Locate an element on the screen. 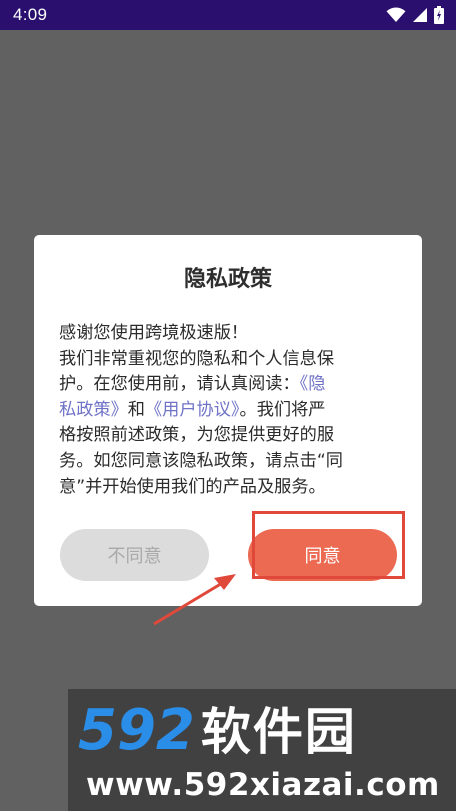 This screenshot has height=811, width=456. status-time: 4:09 is located at coordinates (30, 14).